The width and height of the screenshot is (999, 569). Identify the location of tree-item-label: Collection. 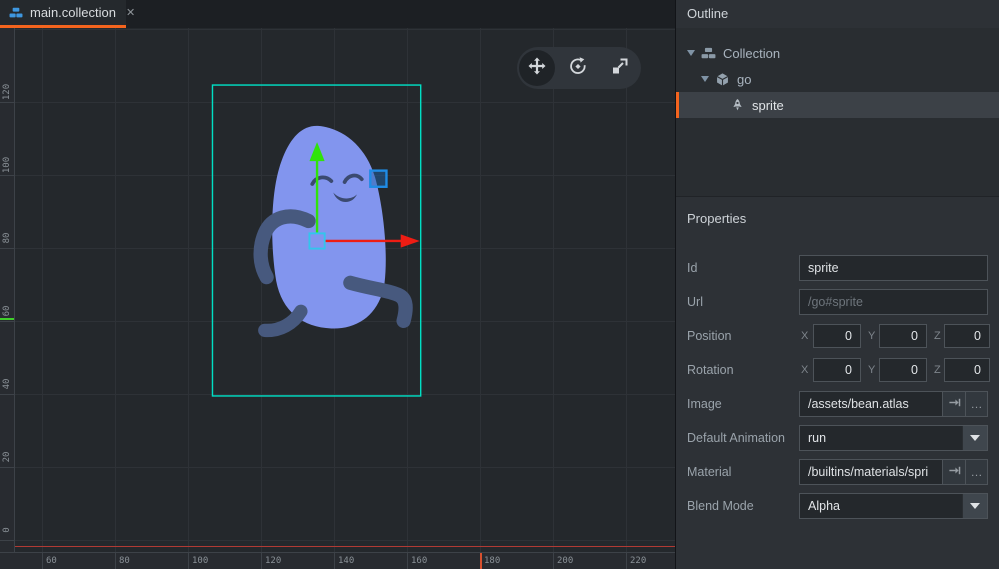
(752, 53).